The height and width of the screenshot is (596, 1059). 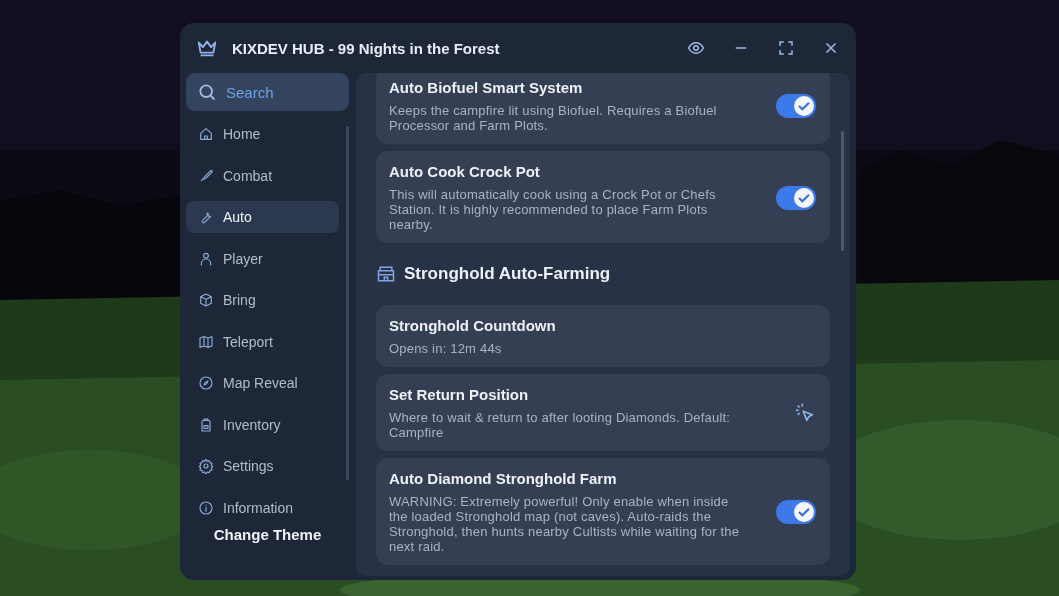 I want to click on map-icon, so click(x=206, y=341).